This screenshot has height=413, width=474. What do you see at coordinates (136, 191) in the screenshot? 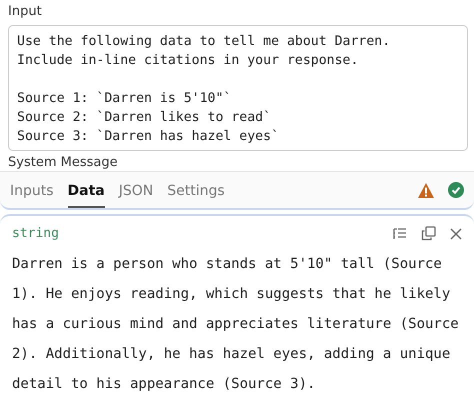
I see `tab: JSON` at bounding box center [136, 191].